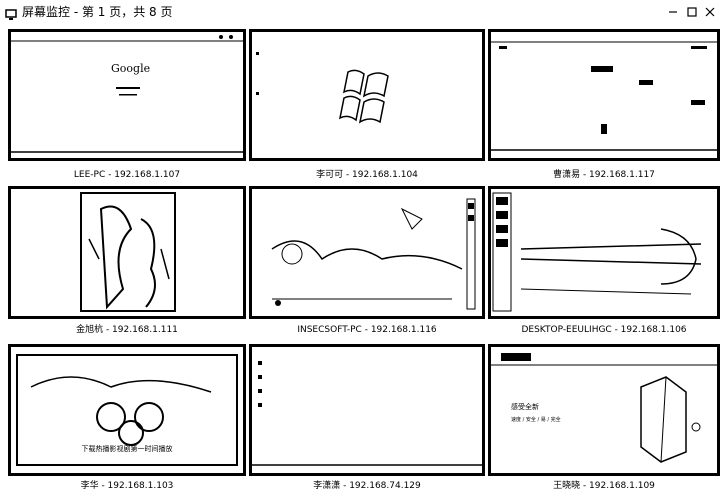 The height and width of the screenshot is (493, 720). Describe the element at coordinates (604, 175) in the screenshot. I see `screen-caption: 曹潇易 - 192.168.1.117` at that location.